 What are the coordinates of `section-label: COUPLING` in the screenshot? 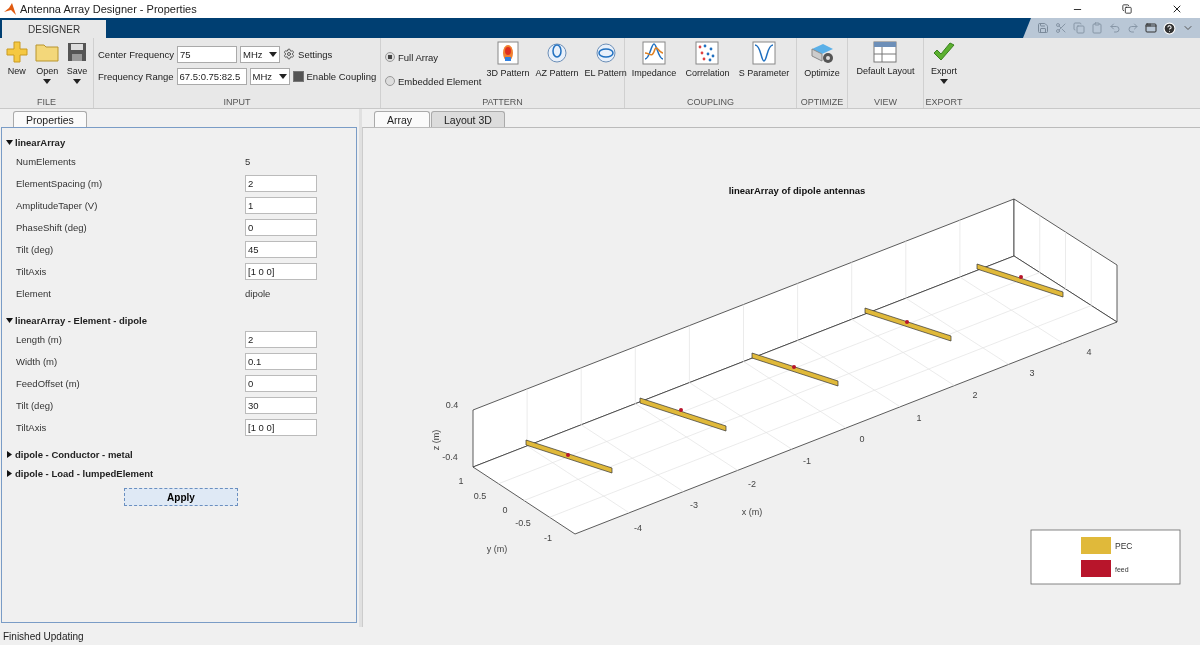 It's located at (710, 102).